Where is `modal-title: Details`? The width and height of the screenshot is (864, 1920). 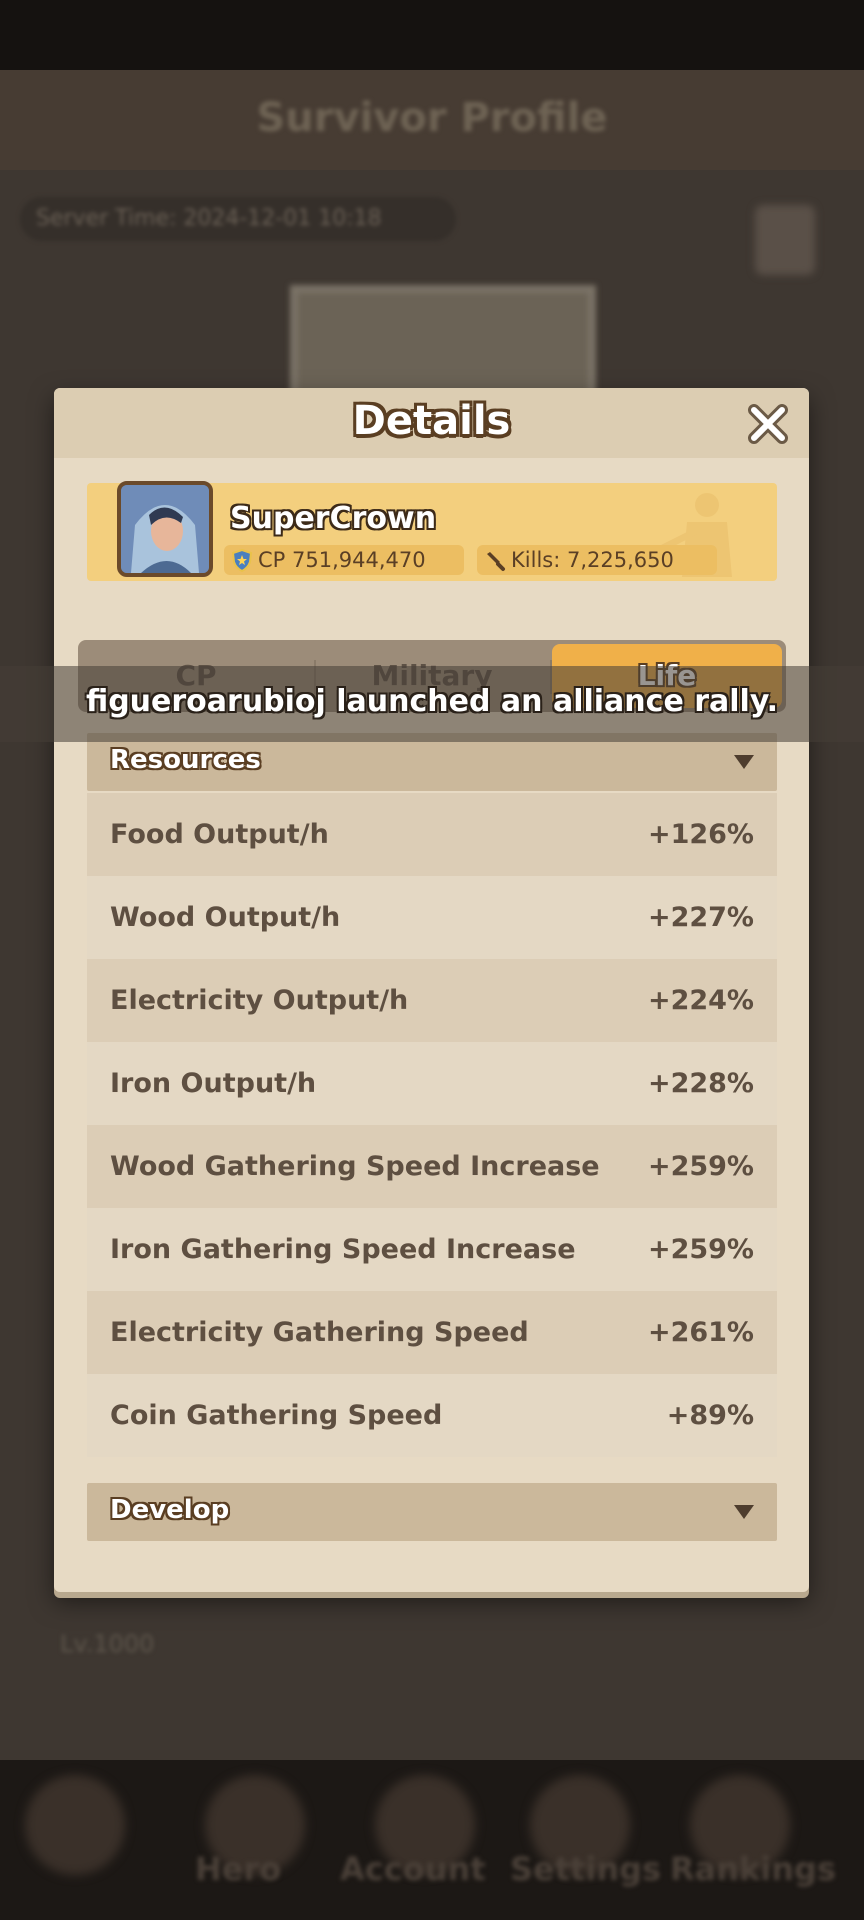
modal-title: Details is located at coordinates (431, 421).